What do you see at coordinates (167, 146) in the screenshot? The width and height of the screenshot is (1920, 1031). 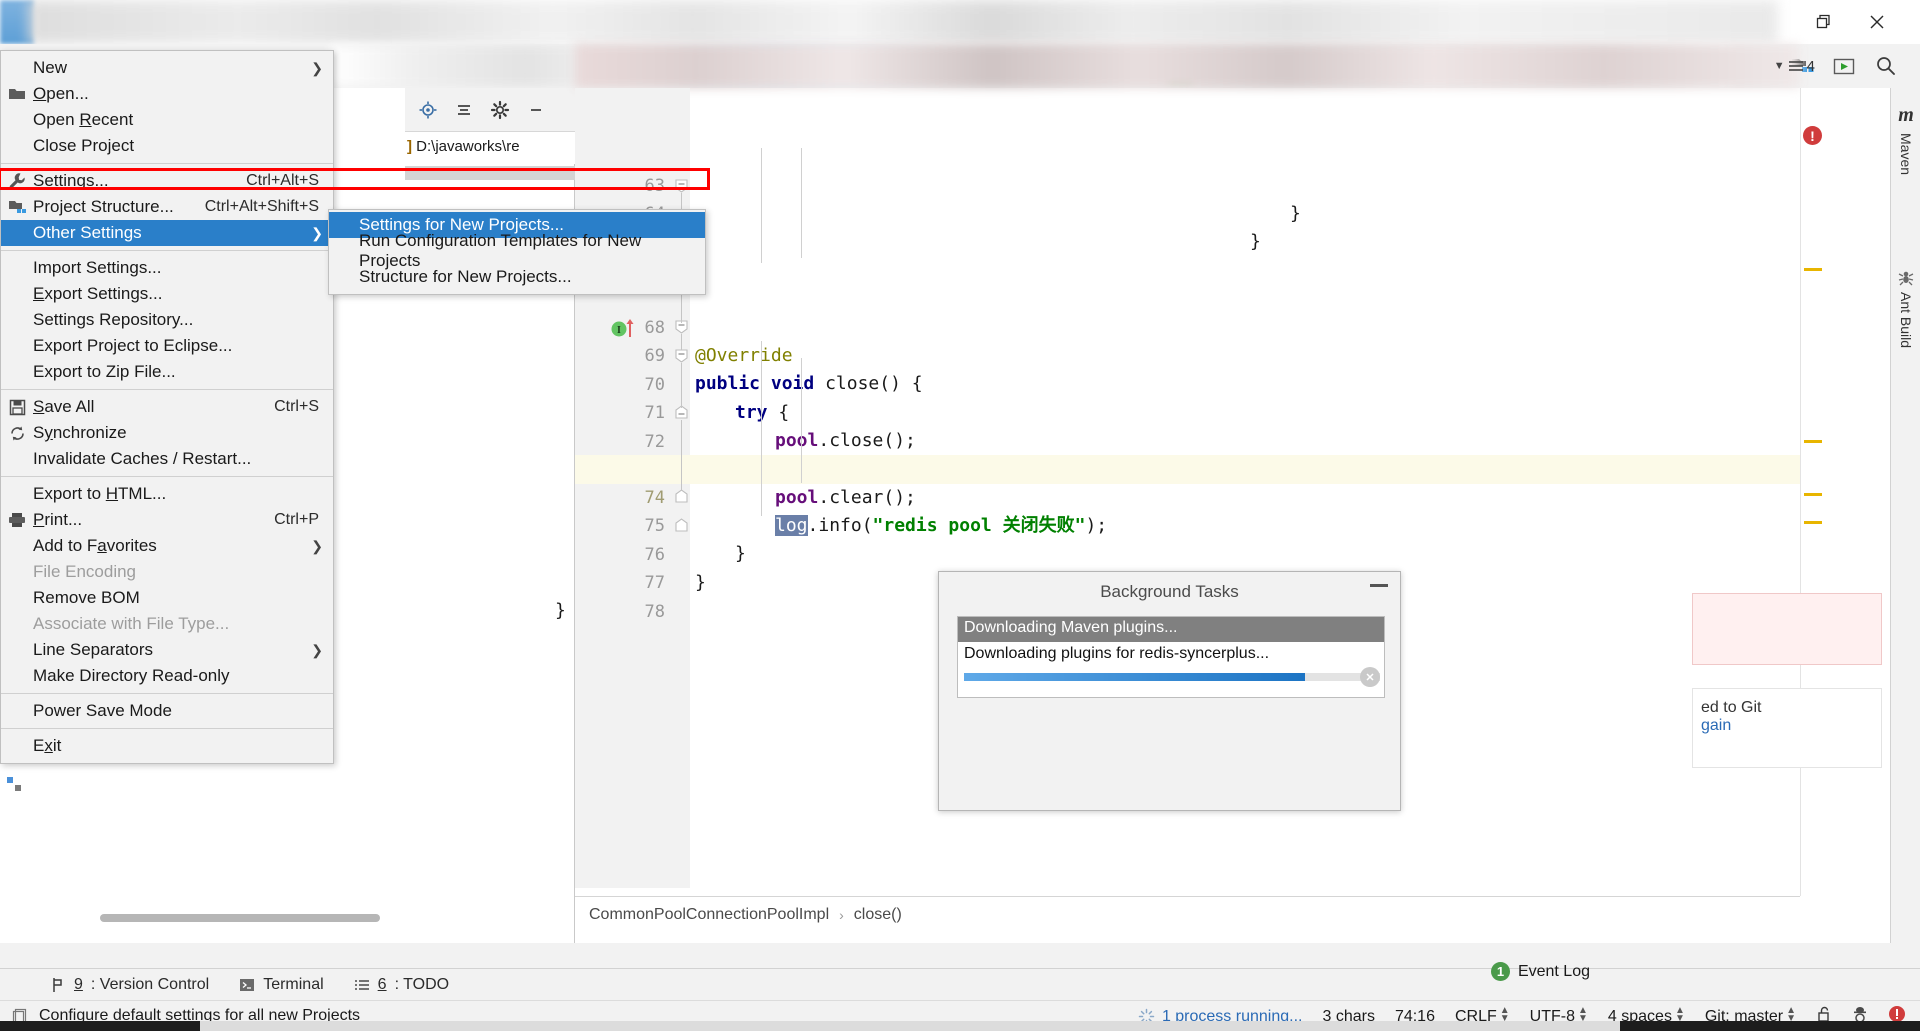 I see `menu-item-close-project: Close Project` at bounding box center [167, 146].